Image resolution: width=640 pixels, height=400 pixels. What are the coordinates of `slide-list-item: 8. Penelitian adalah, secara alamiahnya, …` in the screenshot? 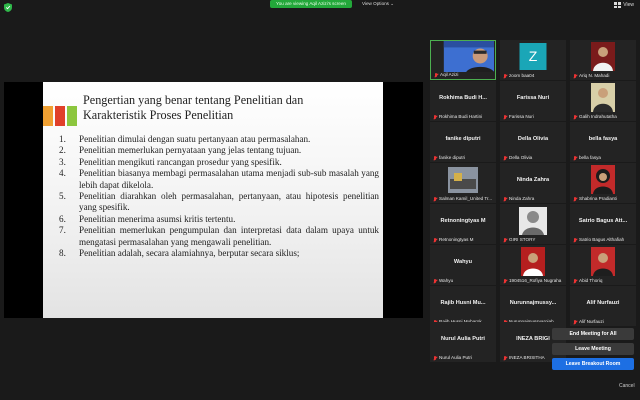 It's located at (179, 253).